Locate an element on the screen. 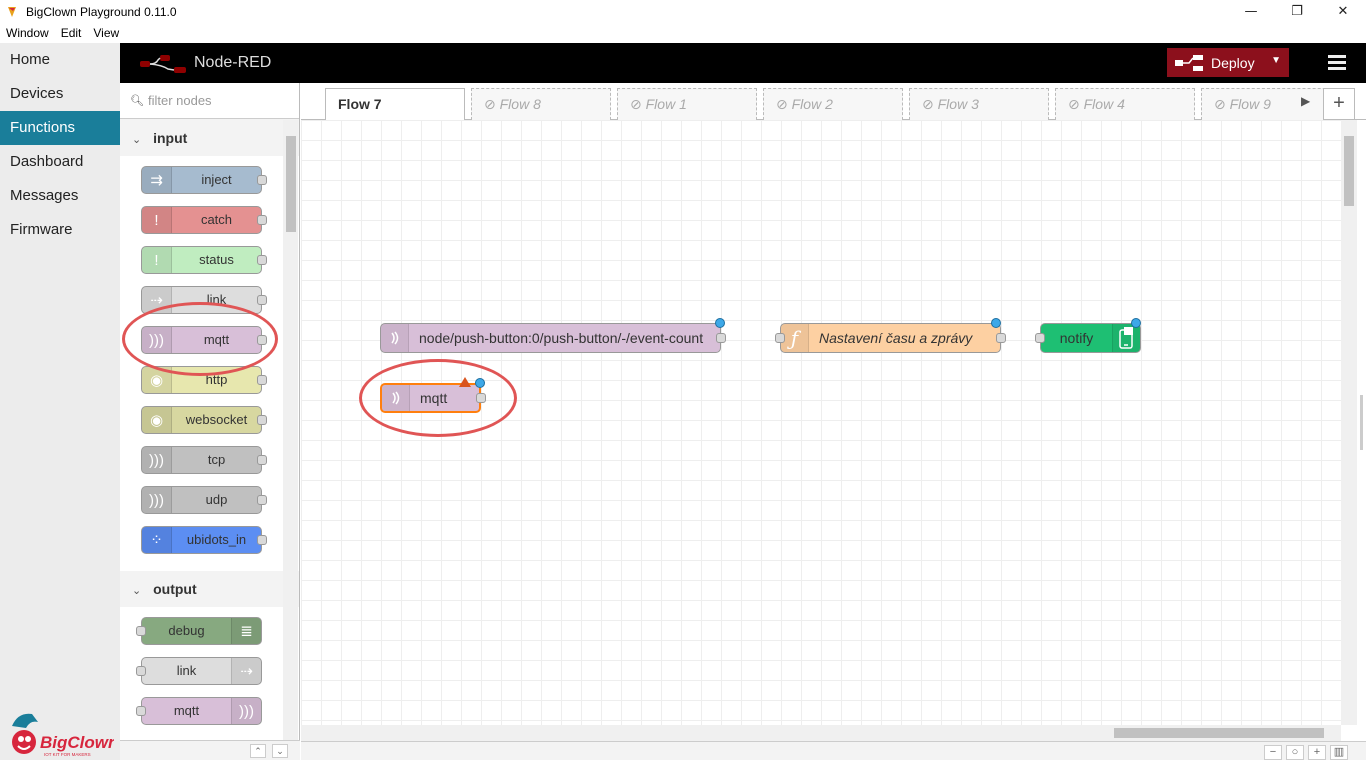 This screenshot has width=1366, height=760. menu-window: Window is located at coordinates (27, 33).